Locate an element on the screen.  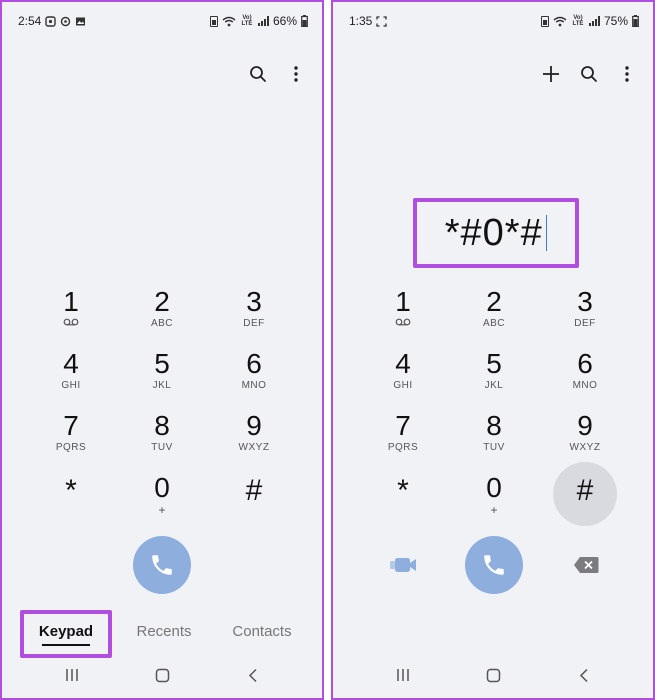
key-digit: 5 is located at coordinates (162, 363).